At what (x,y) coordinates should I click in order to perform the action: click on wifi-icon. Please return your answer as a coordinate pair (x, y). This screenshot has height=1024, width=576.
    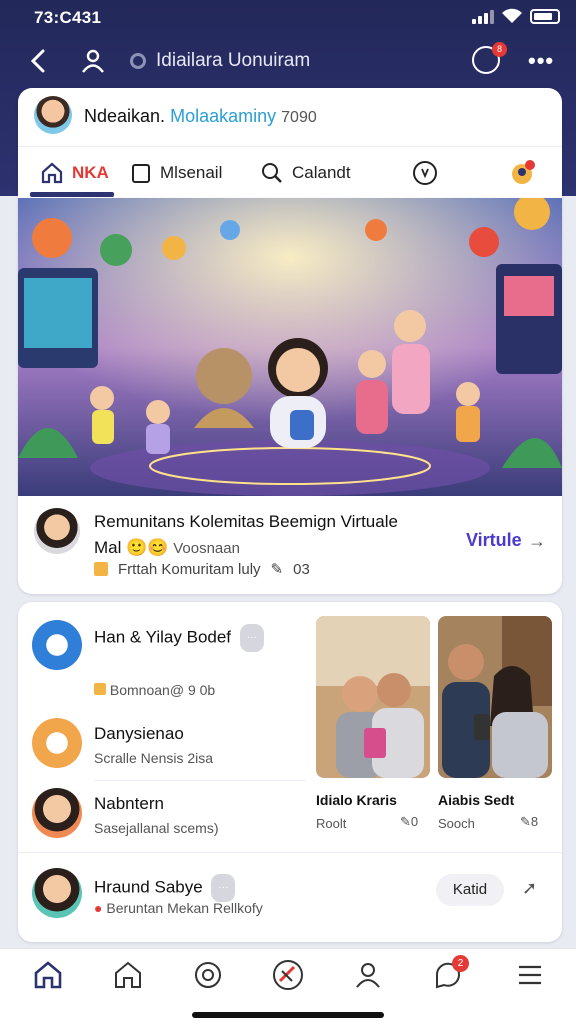
    Looking at the image, I should click on (512, 15).